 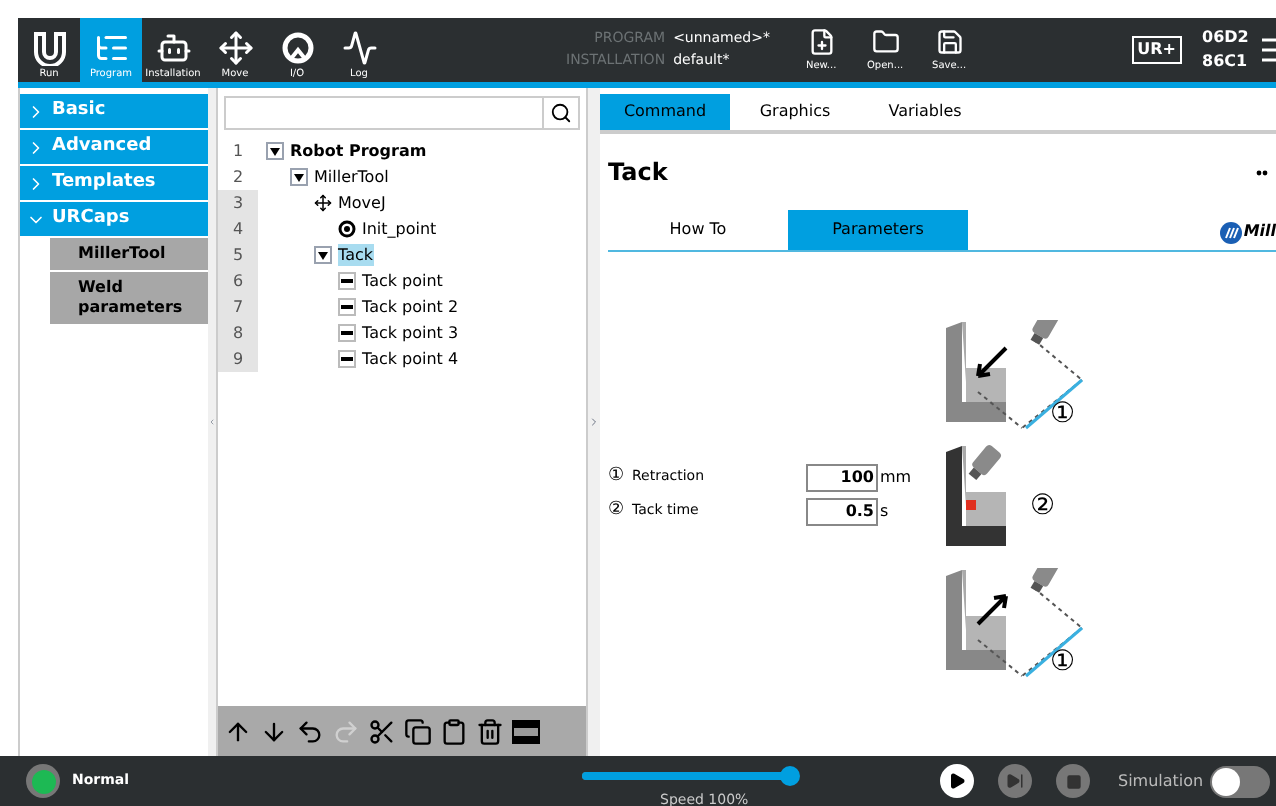 I want to click on save-icon, so click(x=949, y=42).